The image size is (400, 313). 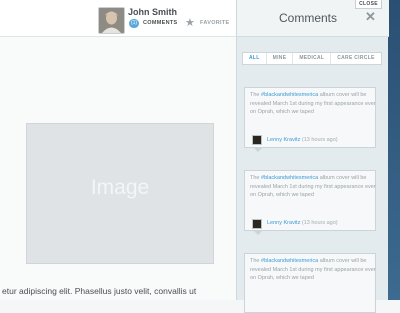 I want to click on close-button: CLOSE, so click(x=368, y=4).